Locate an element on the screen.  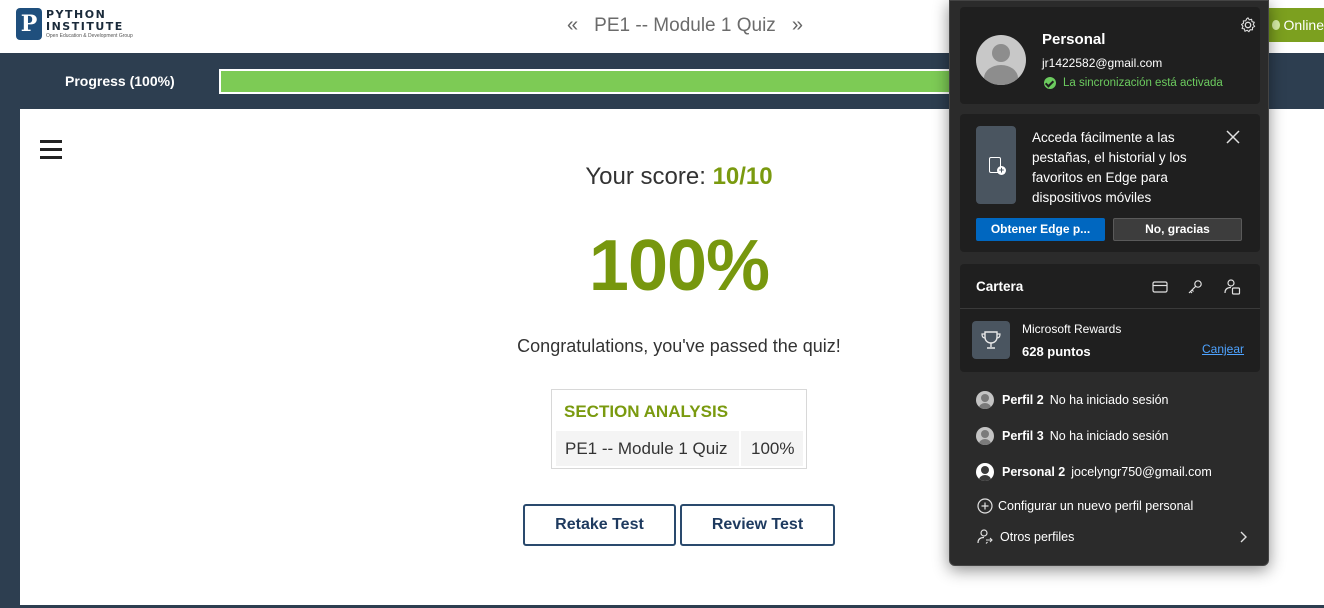
close-icon is located at coordinates (1233, 137).